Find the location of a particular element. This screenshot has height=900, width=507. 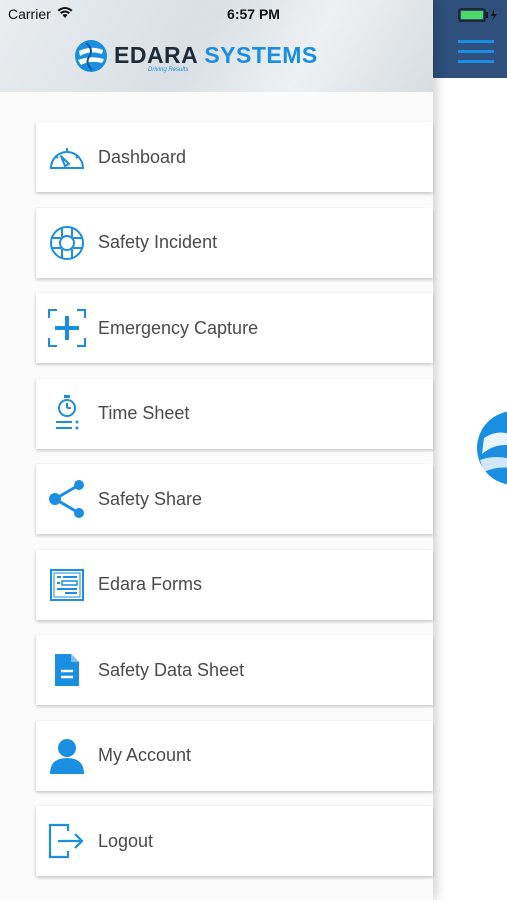

menu-label-edara-forms: Edara Forms is located at coordinates (150, 584).